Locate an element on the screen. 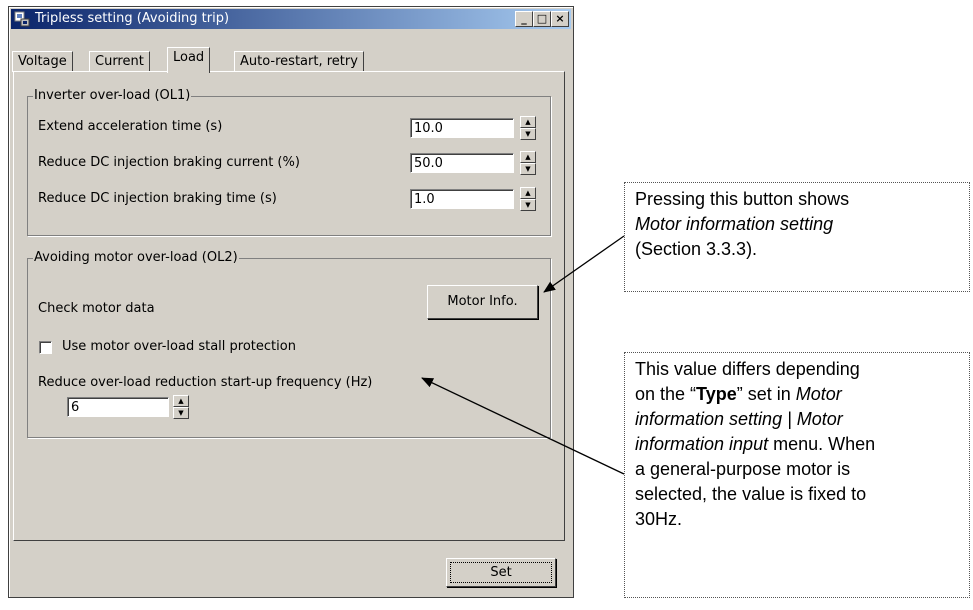 This screenshot has height=610, width=973. motor-info-button: Motor Info. is located at coordinates (482, 302).